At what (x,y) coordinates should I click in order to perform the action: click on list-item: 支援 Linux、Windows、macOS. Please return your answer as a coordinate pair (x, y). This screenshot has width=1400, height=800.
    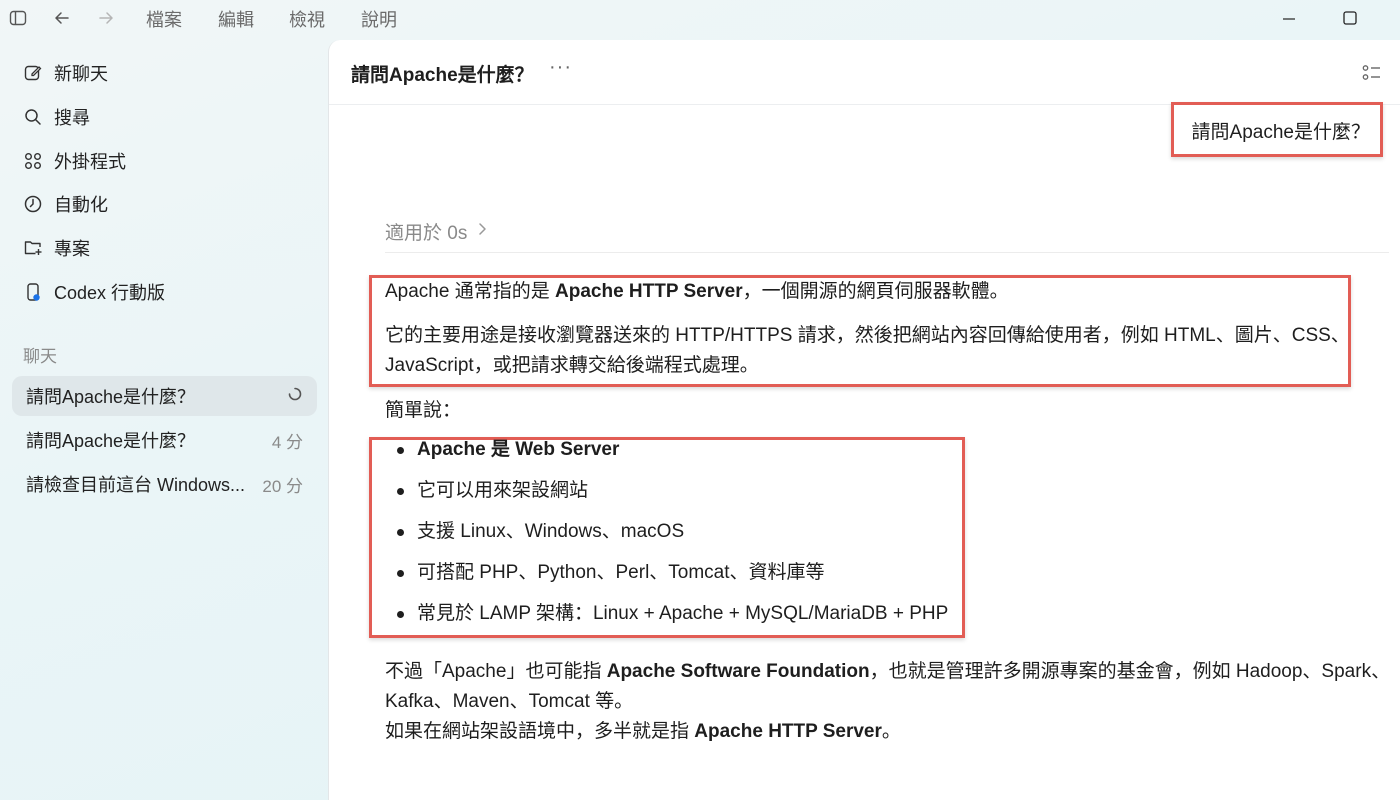
    Looking at the image, I should click on (666, 537).